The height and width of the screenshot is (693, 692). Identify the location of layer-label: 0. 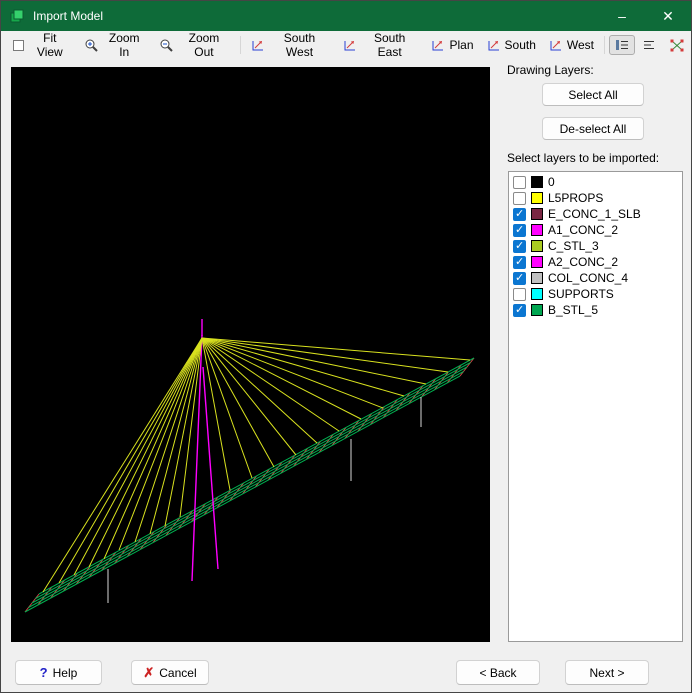
(551, 182).